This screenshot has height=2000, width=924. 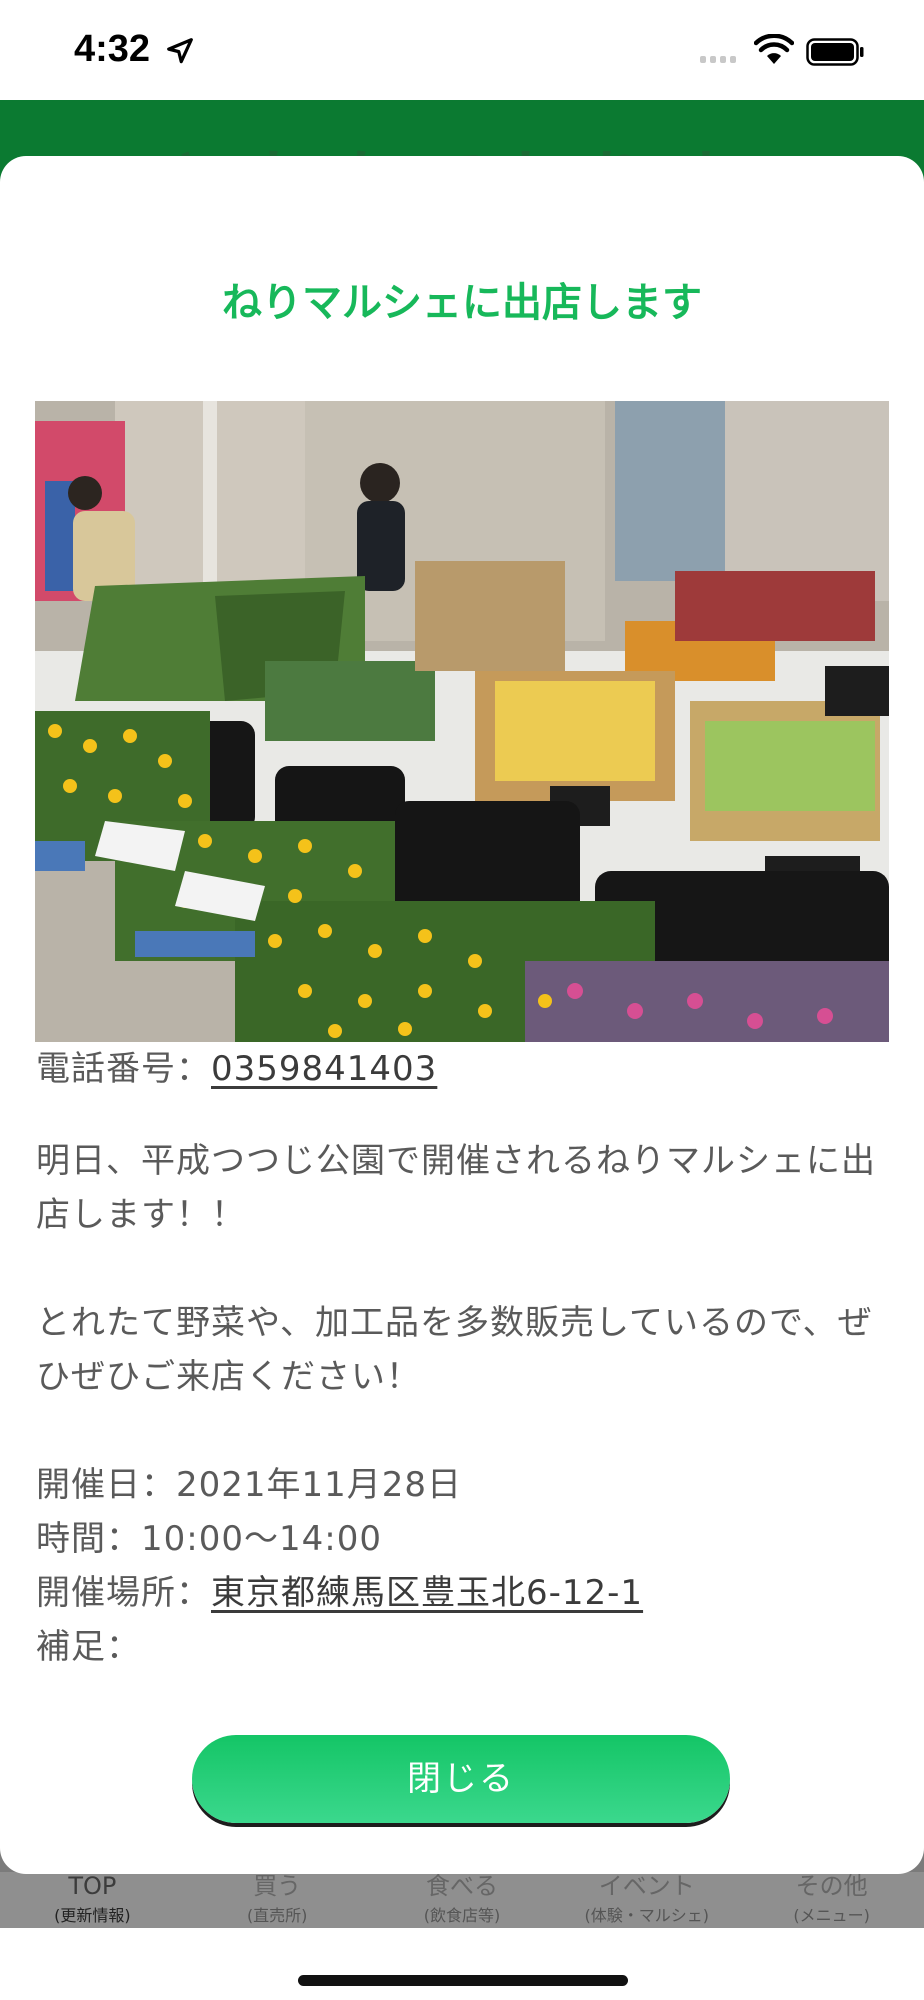 What do you see at coordinates (319, 1485) in the screenshot?
I see `date-value: 2021年11月28日` at bounding box center [319, 1485].